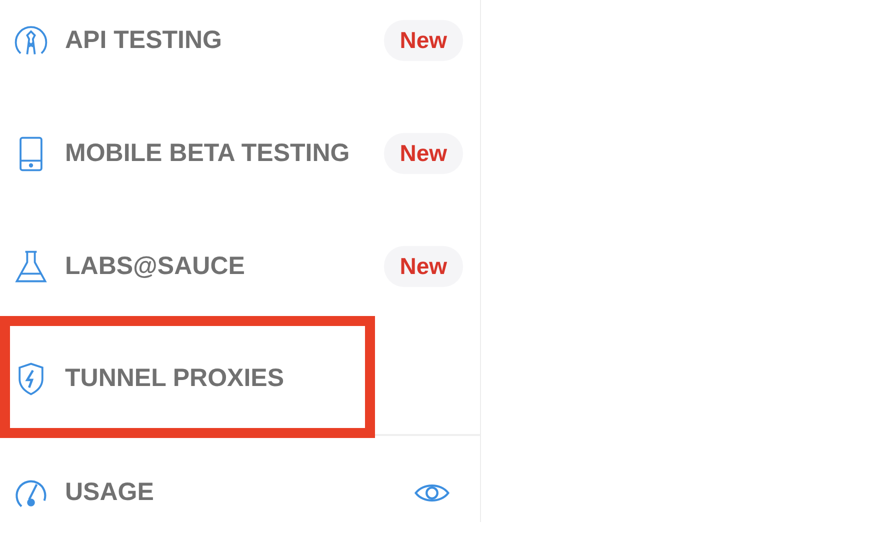 The height and width of the screenshot is (538, 892). Describe the element at coordinates (224, 266) in the screenshot. I see `menu-item-label: LABS@SAUCE` at that location.